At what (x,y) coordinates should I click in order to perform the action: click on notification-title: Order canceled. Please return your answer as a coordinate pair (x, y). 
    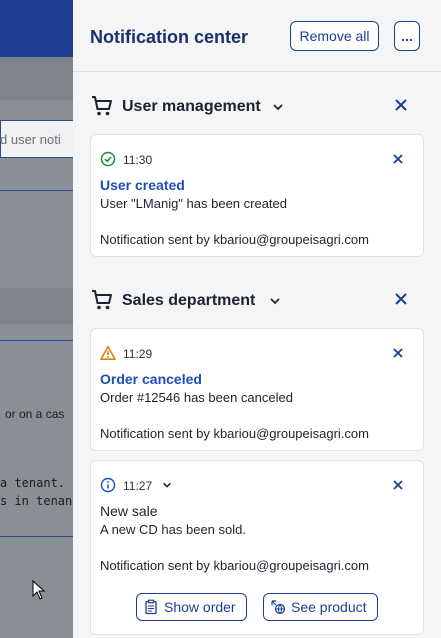
    Looking at the image, I should click on (151, 379).